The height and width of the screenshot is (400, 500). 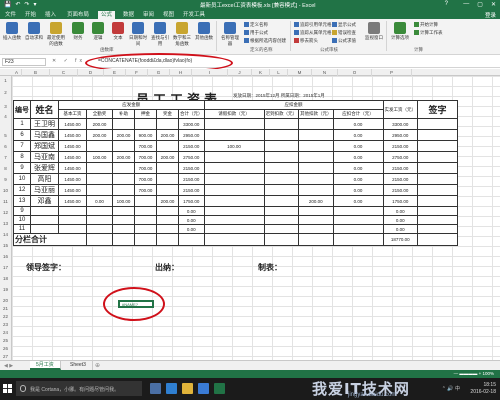 What do you see at coordinates (44, 168) in the screenshot?
I see `row-name: 张爱辉` at bounding box center [44, 168].